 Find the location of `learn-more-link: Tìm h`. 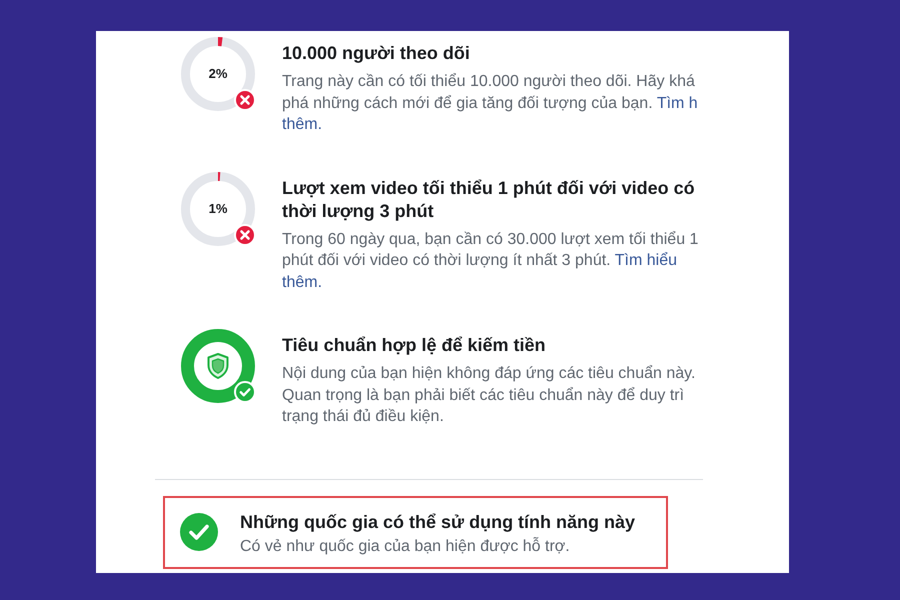

learn-more-link: Tìm h is located at coordinates (677, 103).